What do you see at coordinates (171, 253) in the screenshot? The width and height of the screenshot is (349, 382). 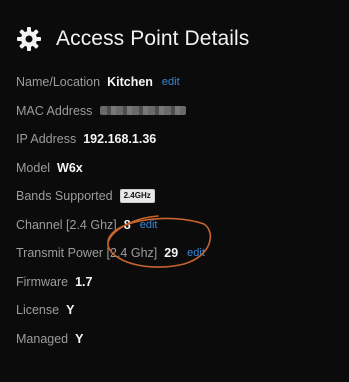 I see `transmit-power-value: 29` at bounding box center [171, 253].